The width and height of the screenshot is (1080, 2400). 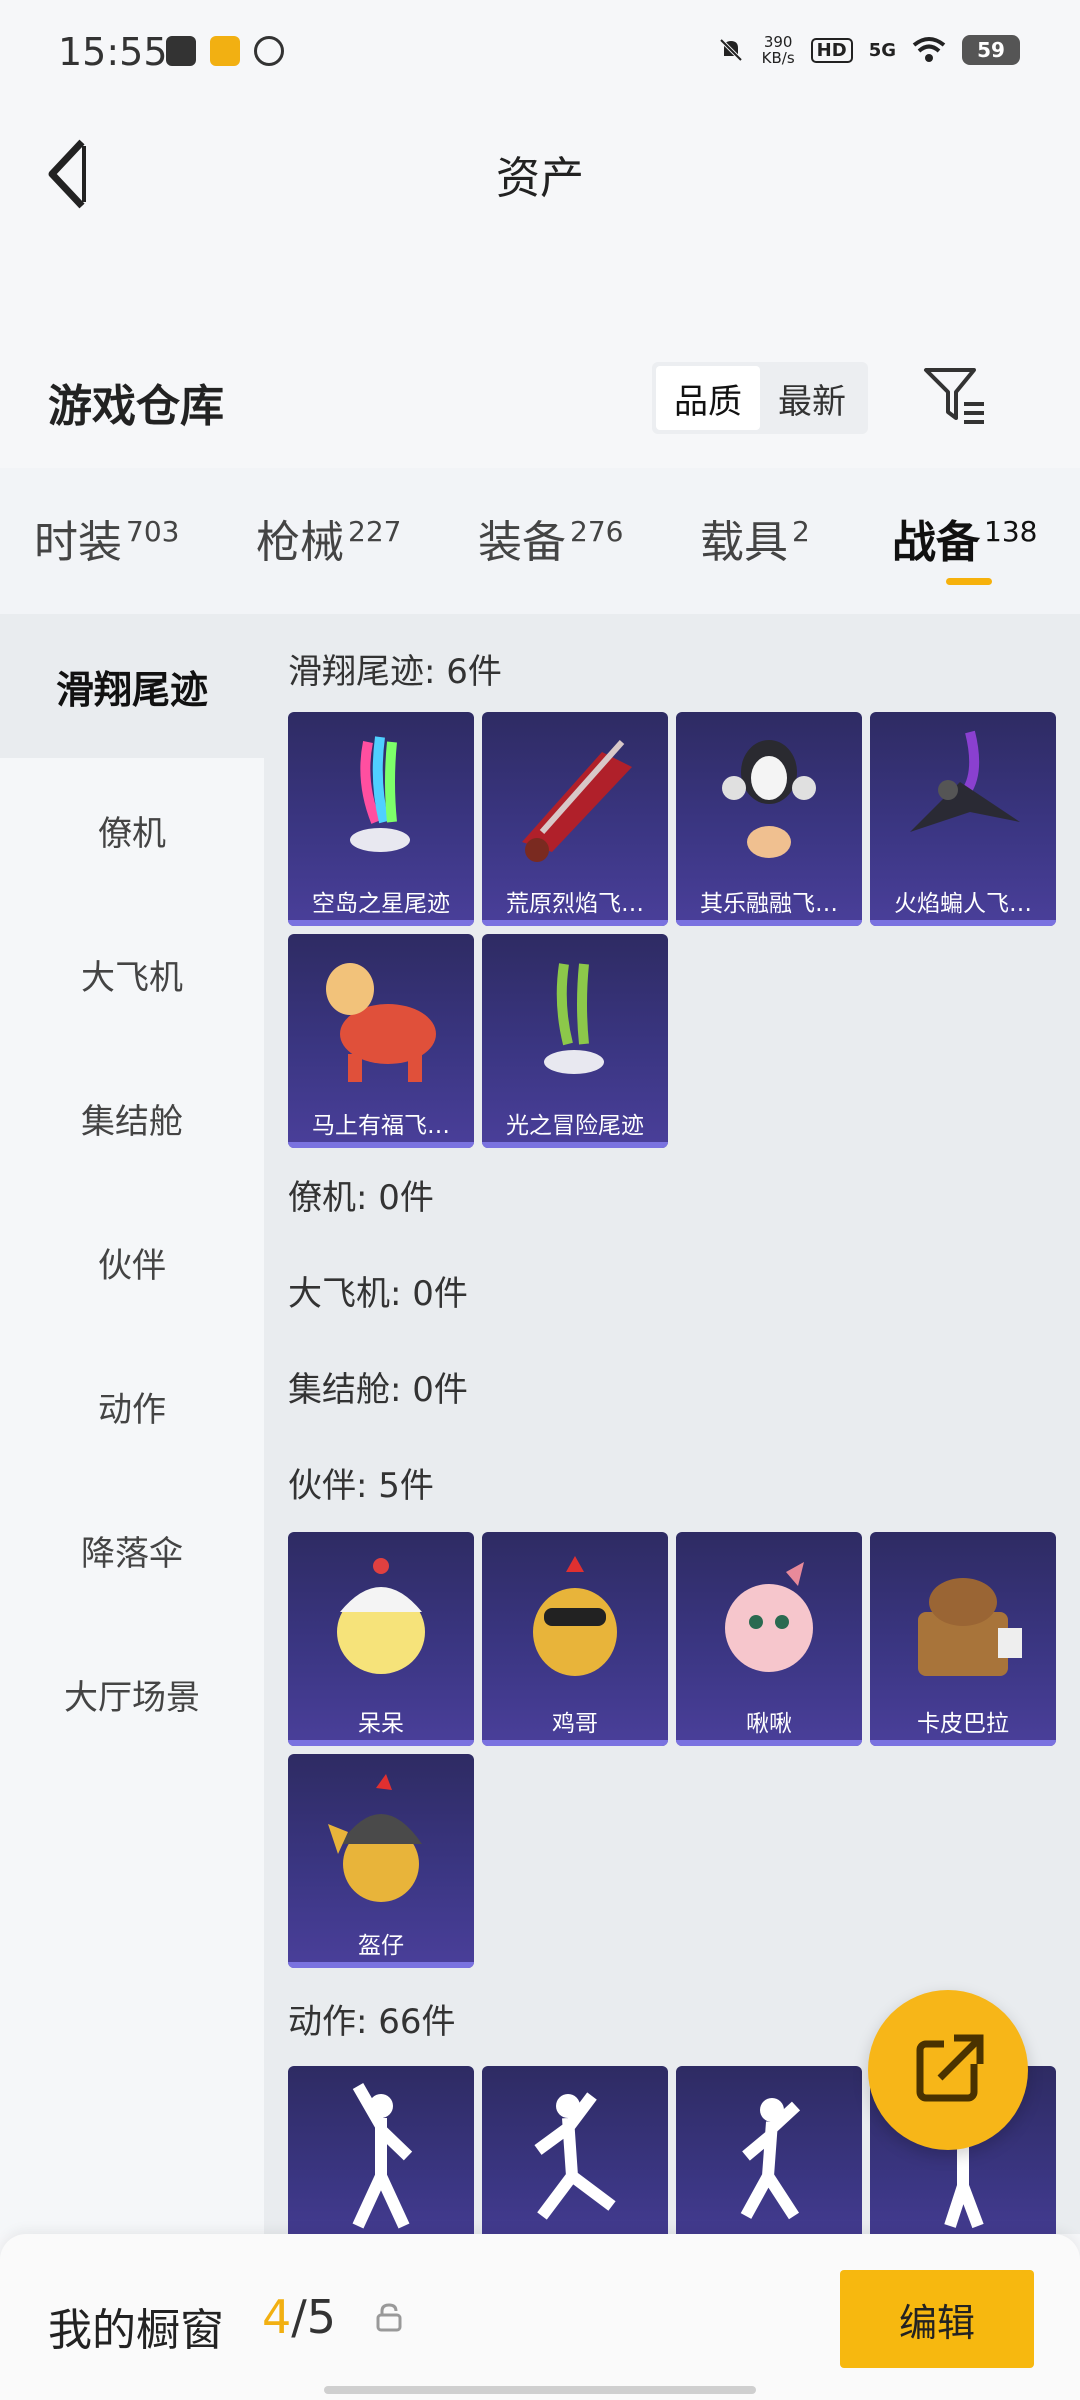 I want to click on item-name: 盔仔, so click(x=381, y=1946).